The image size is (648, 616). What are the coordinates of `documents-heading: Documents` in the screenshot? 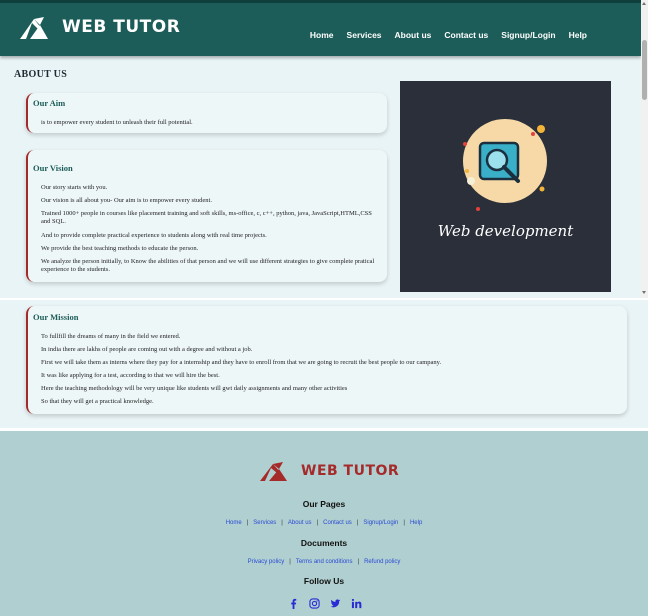 It's located at (324, 543).